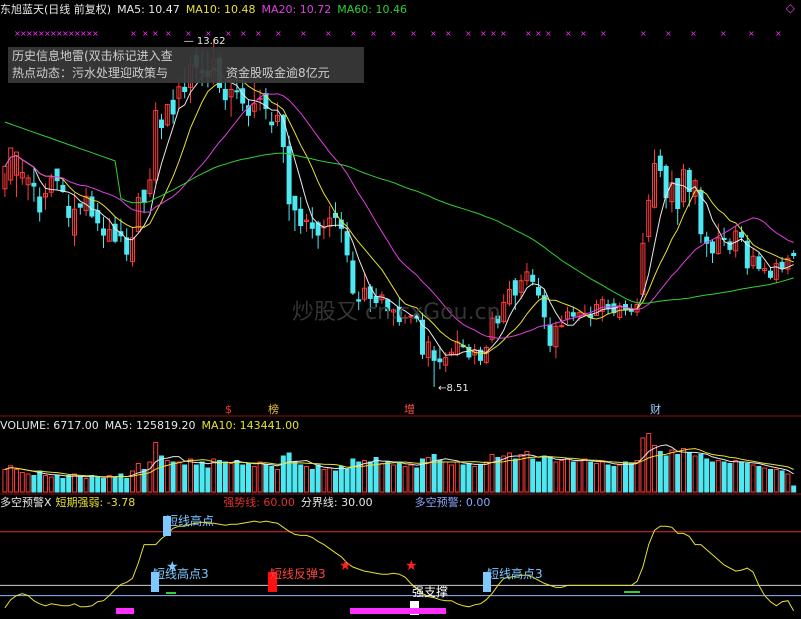 The image size is (801, 619). I want to click on signal-label: 短线反弹3, so click(298, 574).